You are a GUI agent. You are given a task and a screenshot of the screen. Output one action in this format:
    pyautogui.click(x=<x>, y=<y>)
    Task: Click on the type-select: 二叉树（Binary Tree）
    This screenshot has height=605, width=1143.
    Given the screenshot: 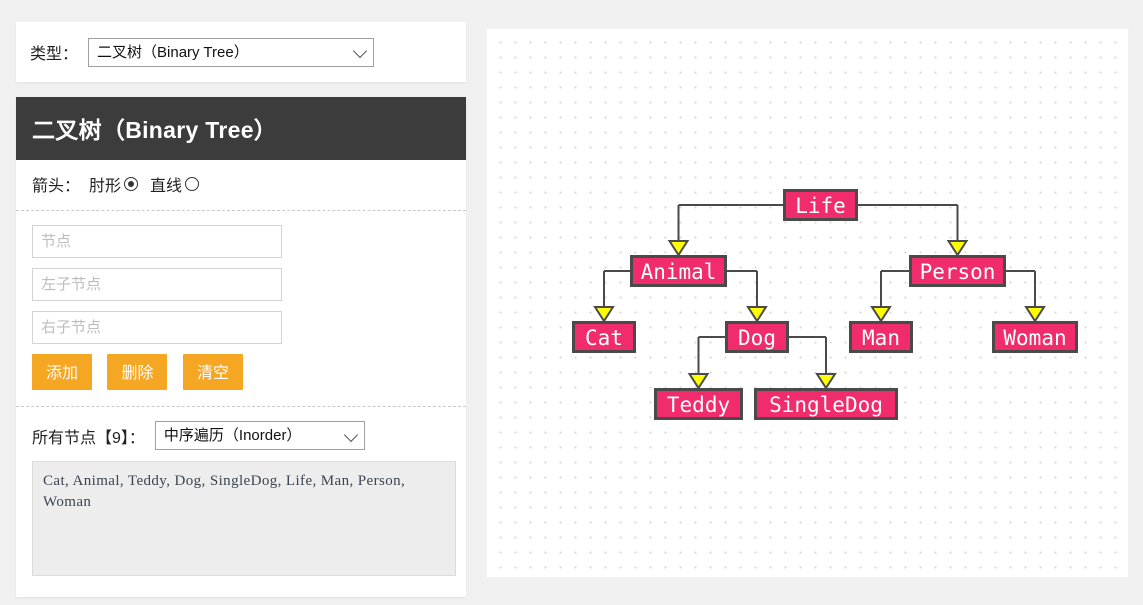 What is the action you would take?
    pyautogui.click(x=231, y=52)
    